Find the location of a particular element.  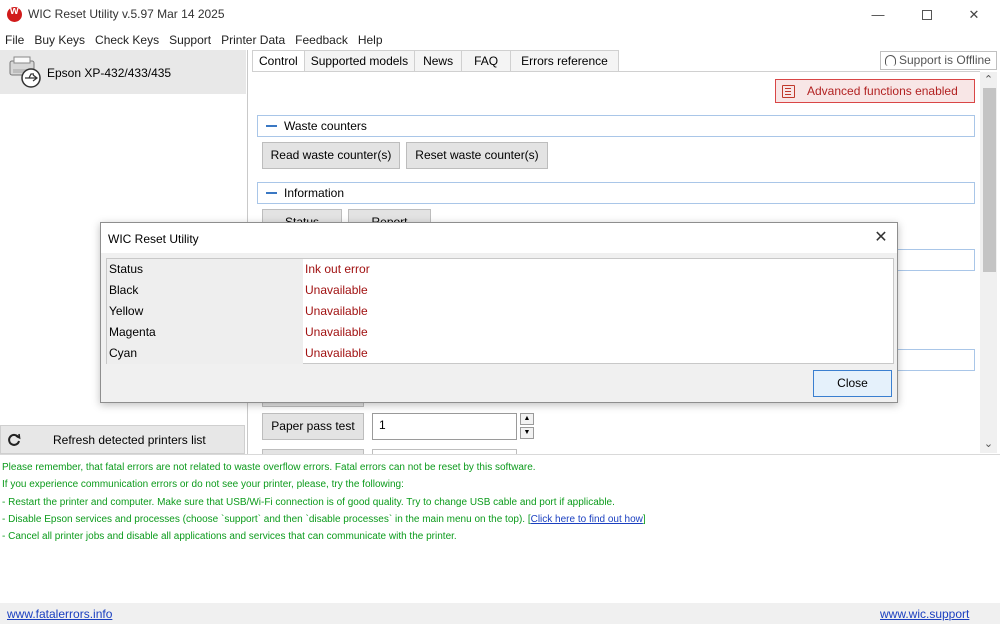

tab-errors-reference: Errors reference is located at coordinates (564, 60).